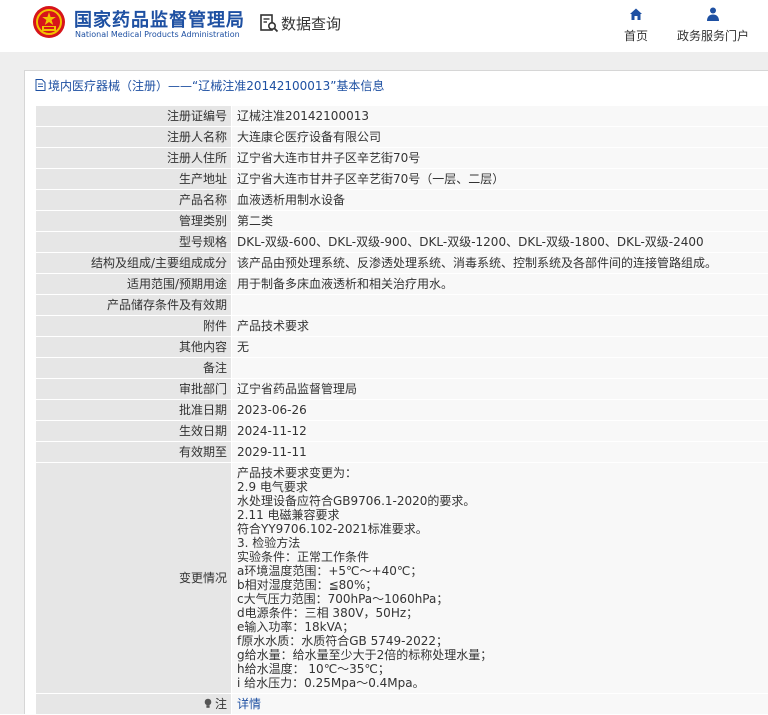  I want to click on table-row: 生产地址辽宁省大连市甘井子区辛艺街70号（一层、二层）, so click(402, 179).